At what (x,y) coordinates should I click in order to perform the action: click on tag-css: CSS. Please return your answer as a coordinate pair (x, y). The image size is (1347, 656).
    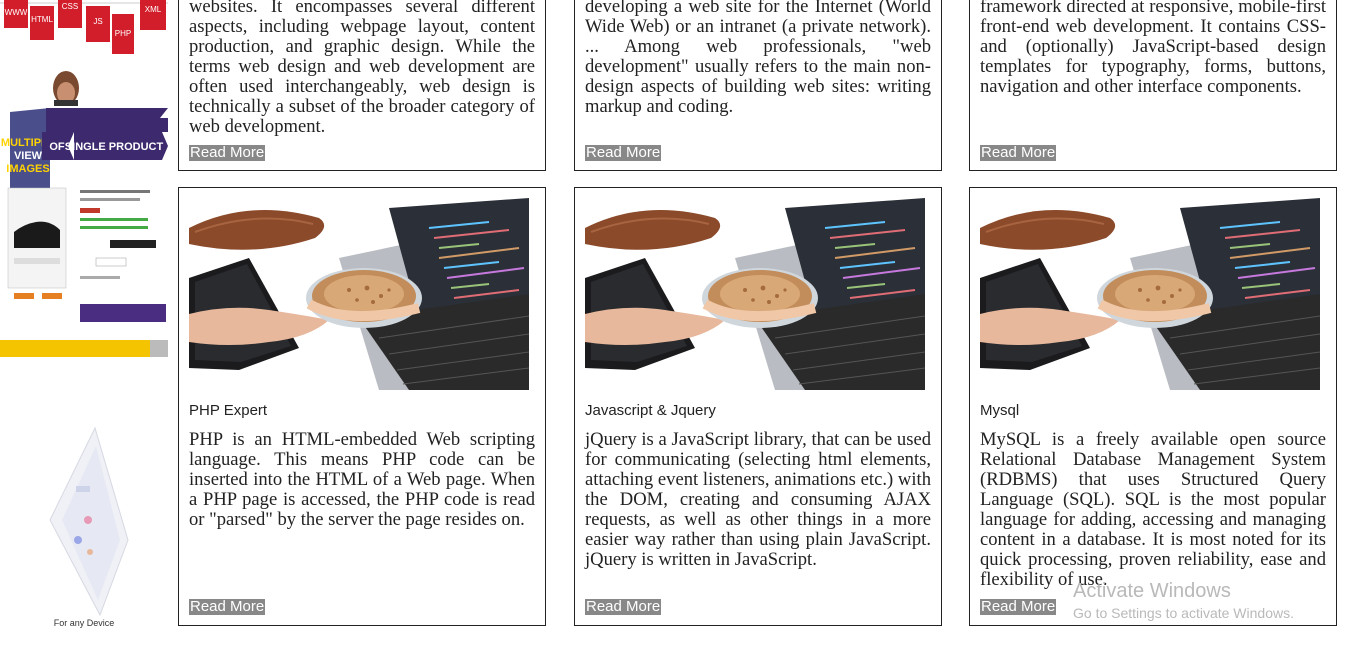
    Looking at the image, I should click on (70, 14).